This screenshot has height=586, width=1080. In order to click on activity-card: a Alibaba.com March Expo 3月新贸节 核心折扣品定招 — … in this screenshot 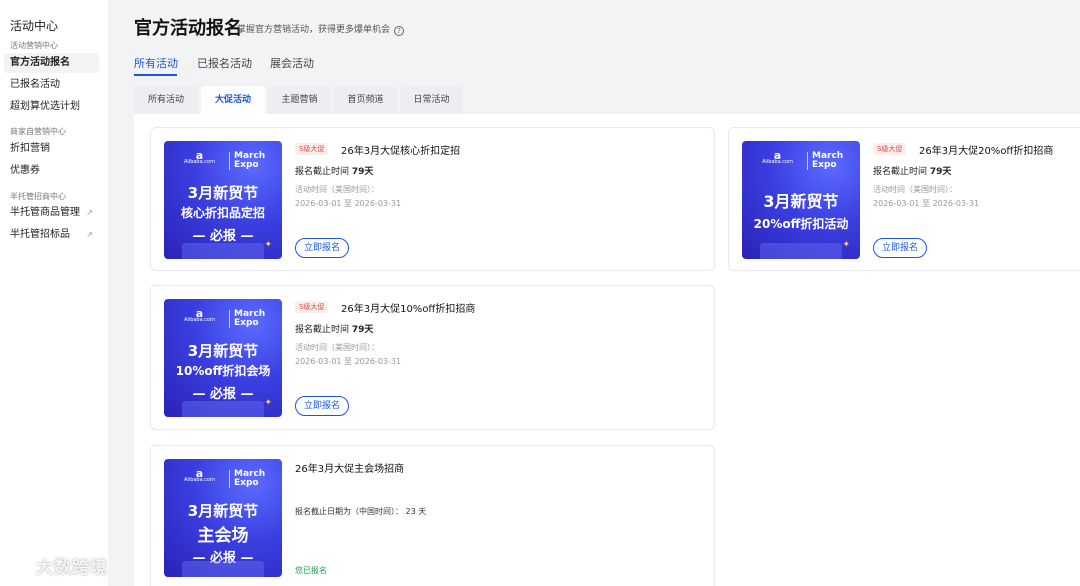, I will do `click(432, 199)`.